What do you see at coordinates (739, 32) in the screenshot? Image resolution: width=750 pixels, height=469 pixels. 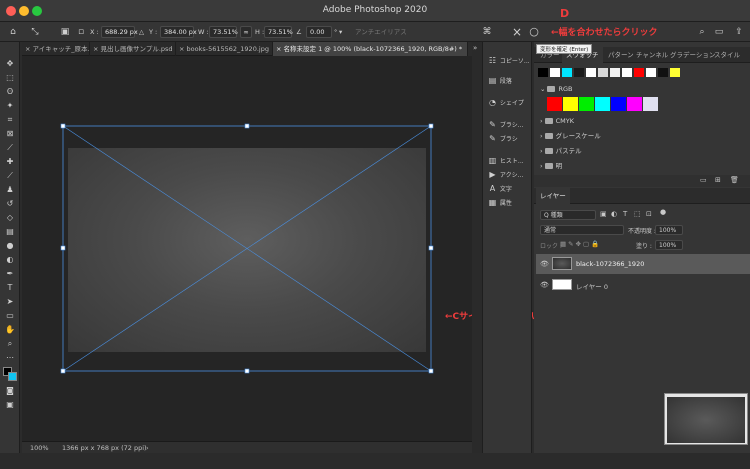 I see `share-icon: ⇪` at bounding box center [739, 32].